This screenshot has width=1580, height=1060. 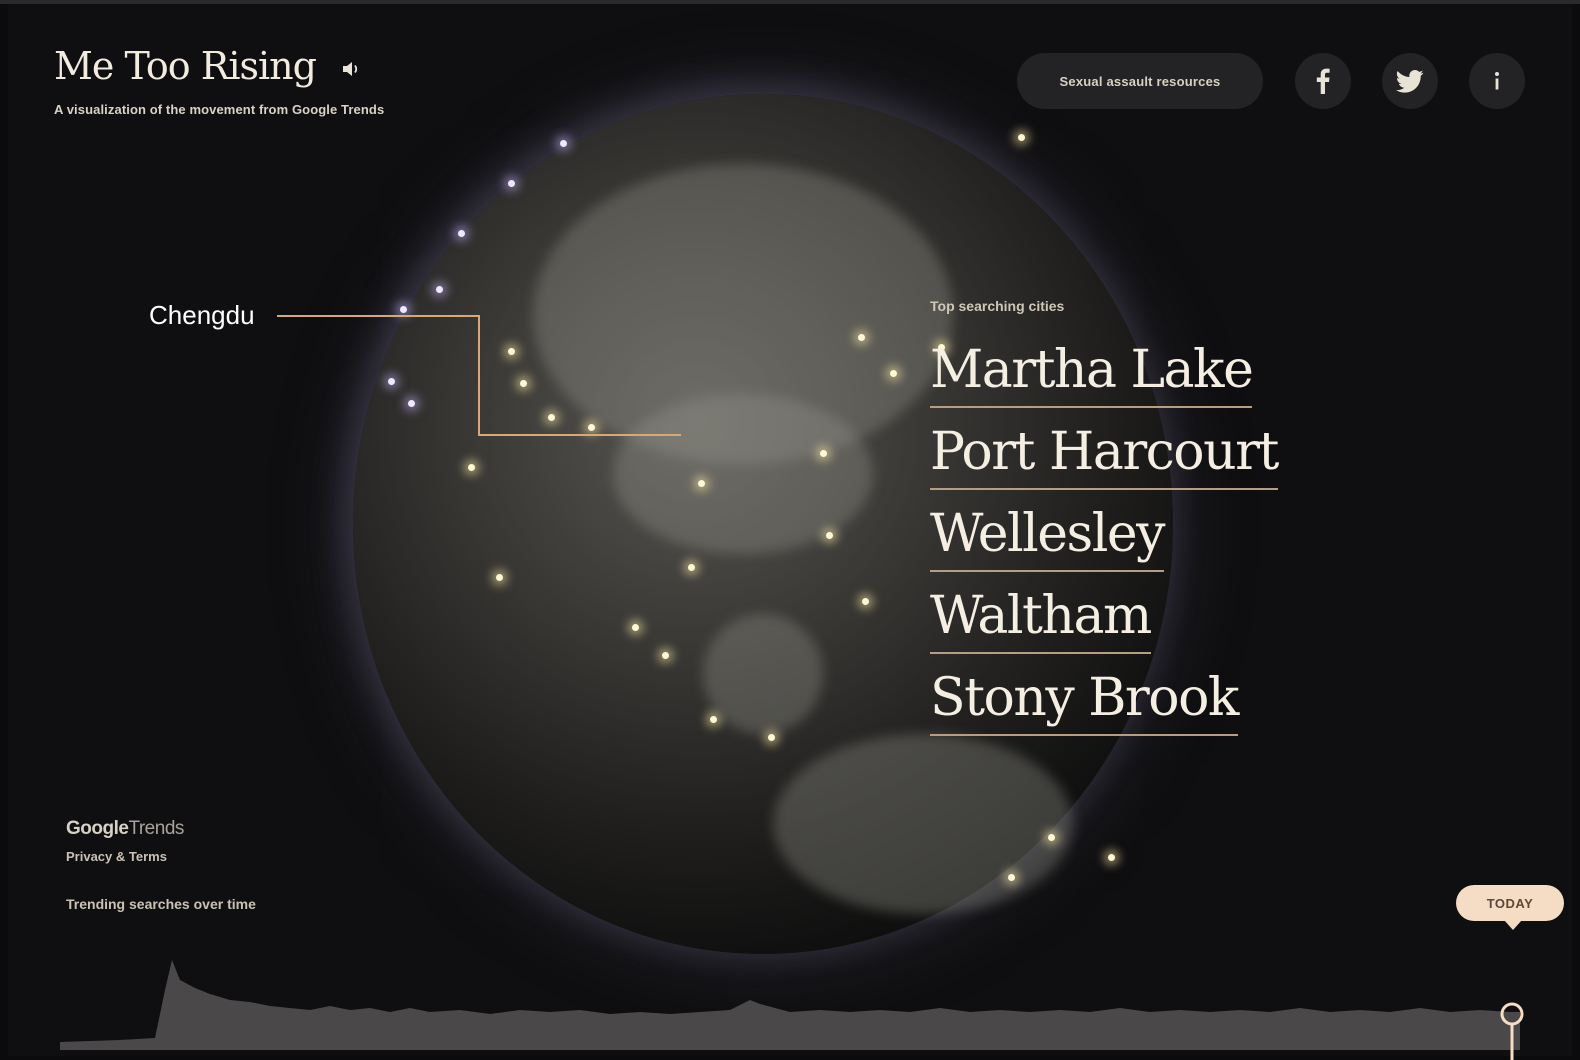 What do you see at coordinates (1041, 620) in the screenshot?
I see `city-link: Waltham` at bounding box center [1041, 620].